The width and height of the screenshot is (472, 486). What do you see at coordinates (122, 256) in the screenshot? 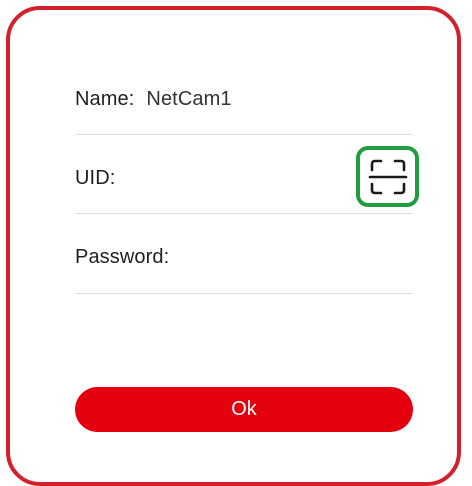
I see `password-label: Password:` at bounding box center [122, 256].